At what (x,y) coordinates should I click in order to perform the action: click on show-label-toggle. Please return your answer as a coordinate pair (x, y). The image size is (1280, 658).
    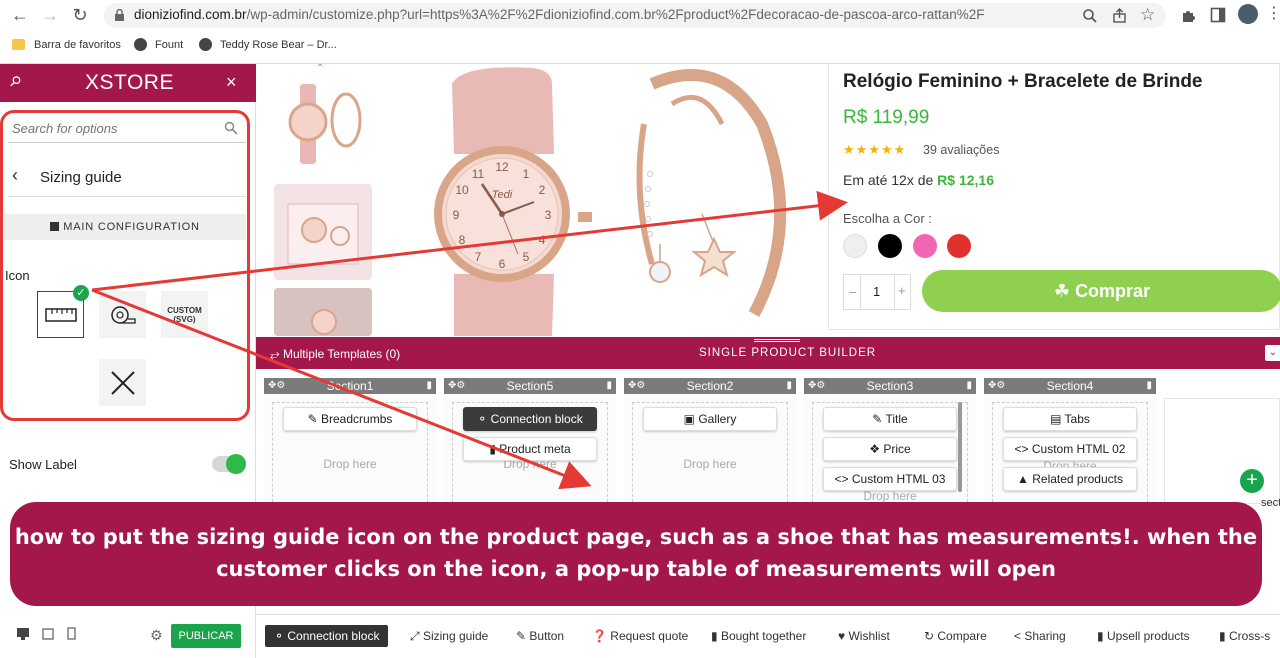
    Looking at the image, I should click on (229, 464).